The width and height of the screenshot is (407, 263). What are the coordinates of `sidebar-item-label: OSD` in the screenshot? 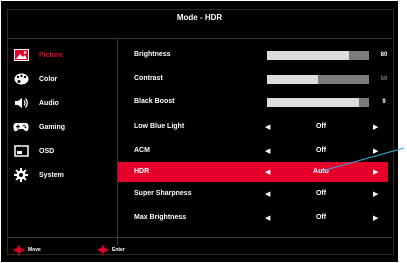 It's located at (47, 151).